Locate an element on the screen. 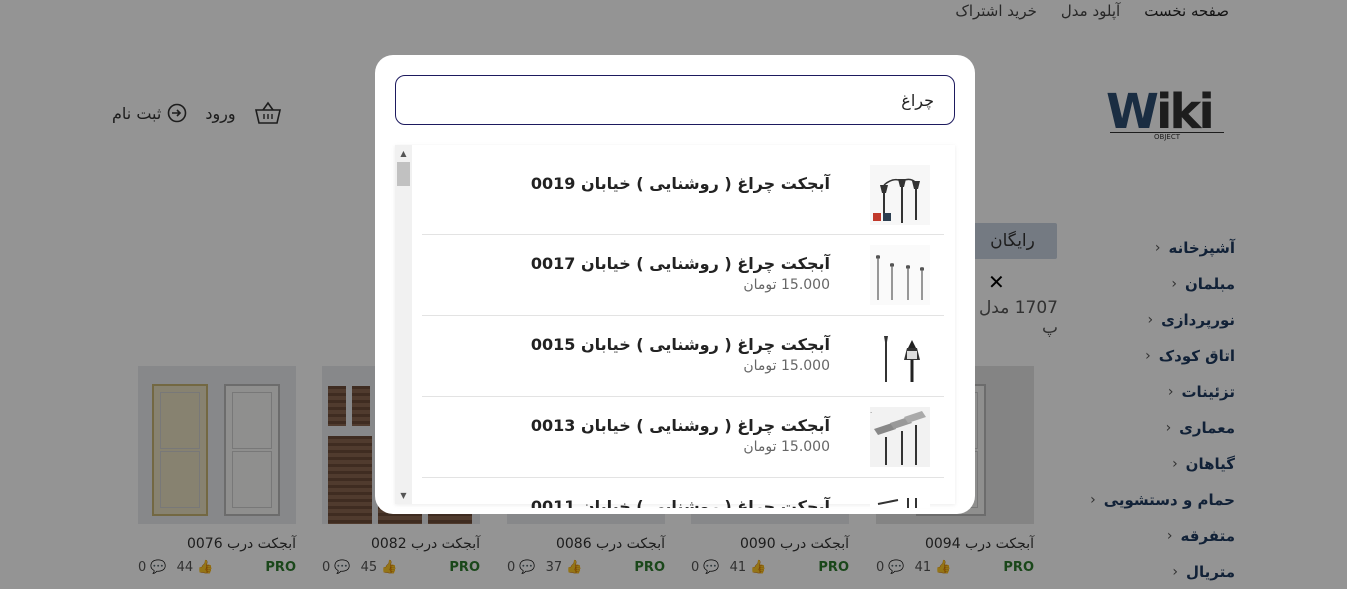  result-item: آبجکت چراغ ( روشنایی ) خیابان 0019 is located at coordinates (683, 195).